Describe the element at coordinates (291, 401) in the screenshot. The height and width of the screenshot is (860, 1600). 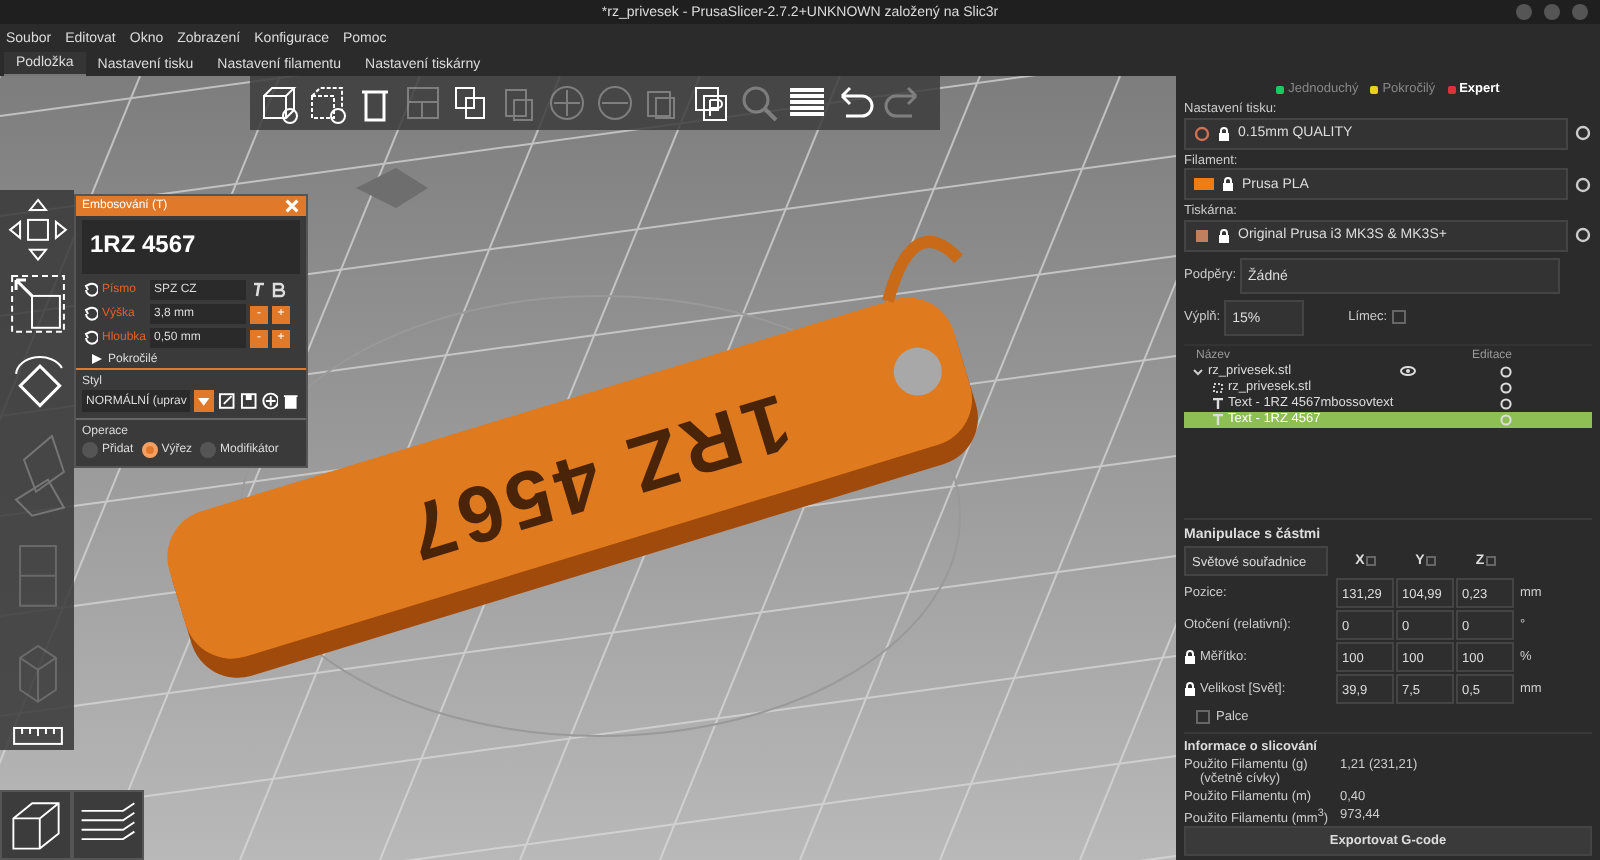
I see `trash-icon` at that location.